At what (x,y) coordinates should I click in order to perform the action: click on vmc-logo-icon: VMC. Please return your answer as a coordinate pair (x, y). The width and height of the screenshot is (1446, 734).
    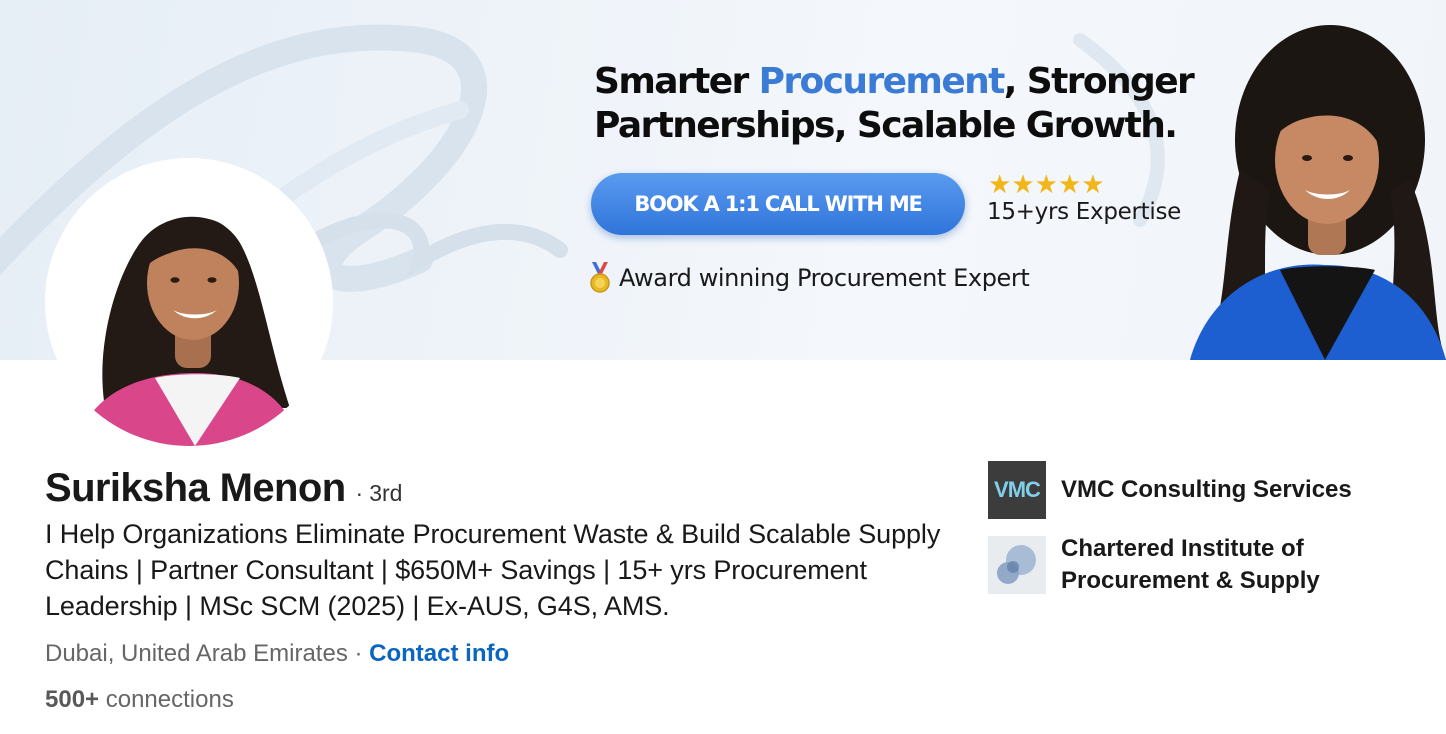
    Looking at the image, I should click on (1017, 490).